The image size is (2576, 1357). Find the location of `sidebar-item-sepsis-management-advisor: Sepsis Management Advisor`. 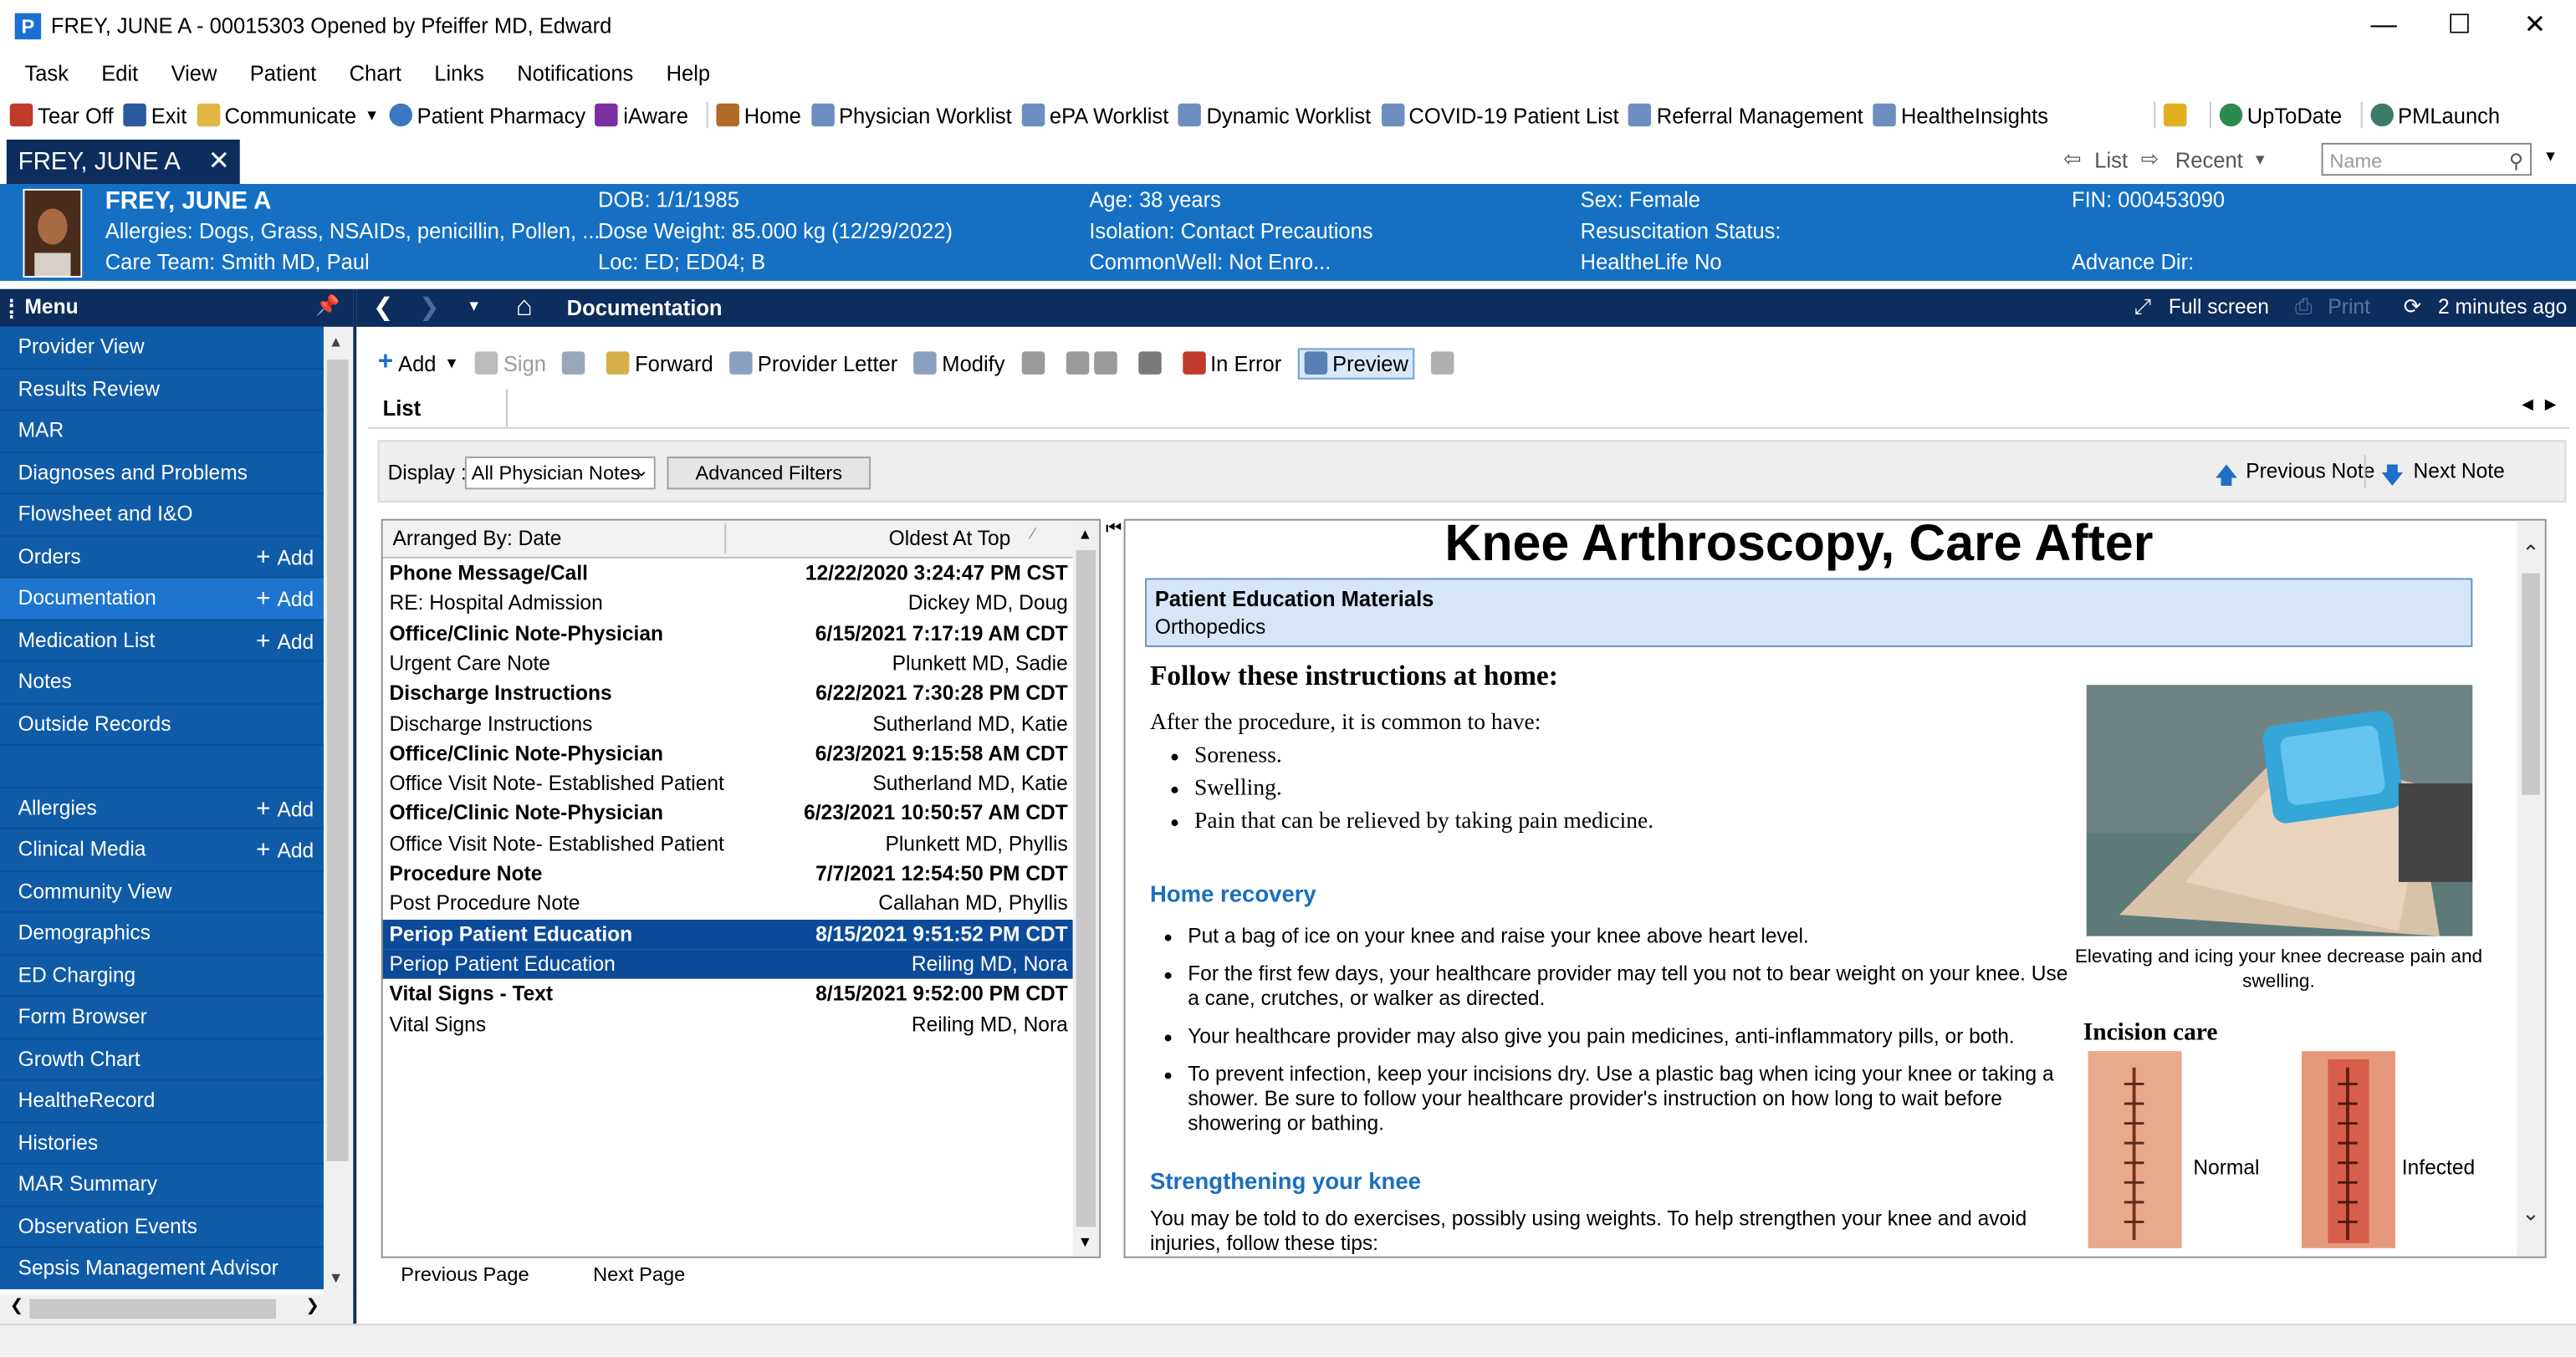

sidebar-item-sepsis-management-advisor: Sepsis Management Advisor is located at coordinates (162, 1268).